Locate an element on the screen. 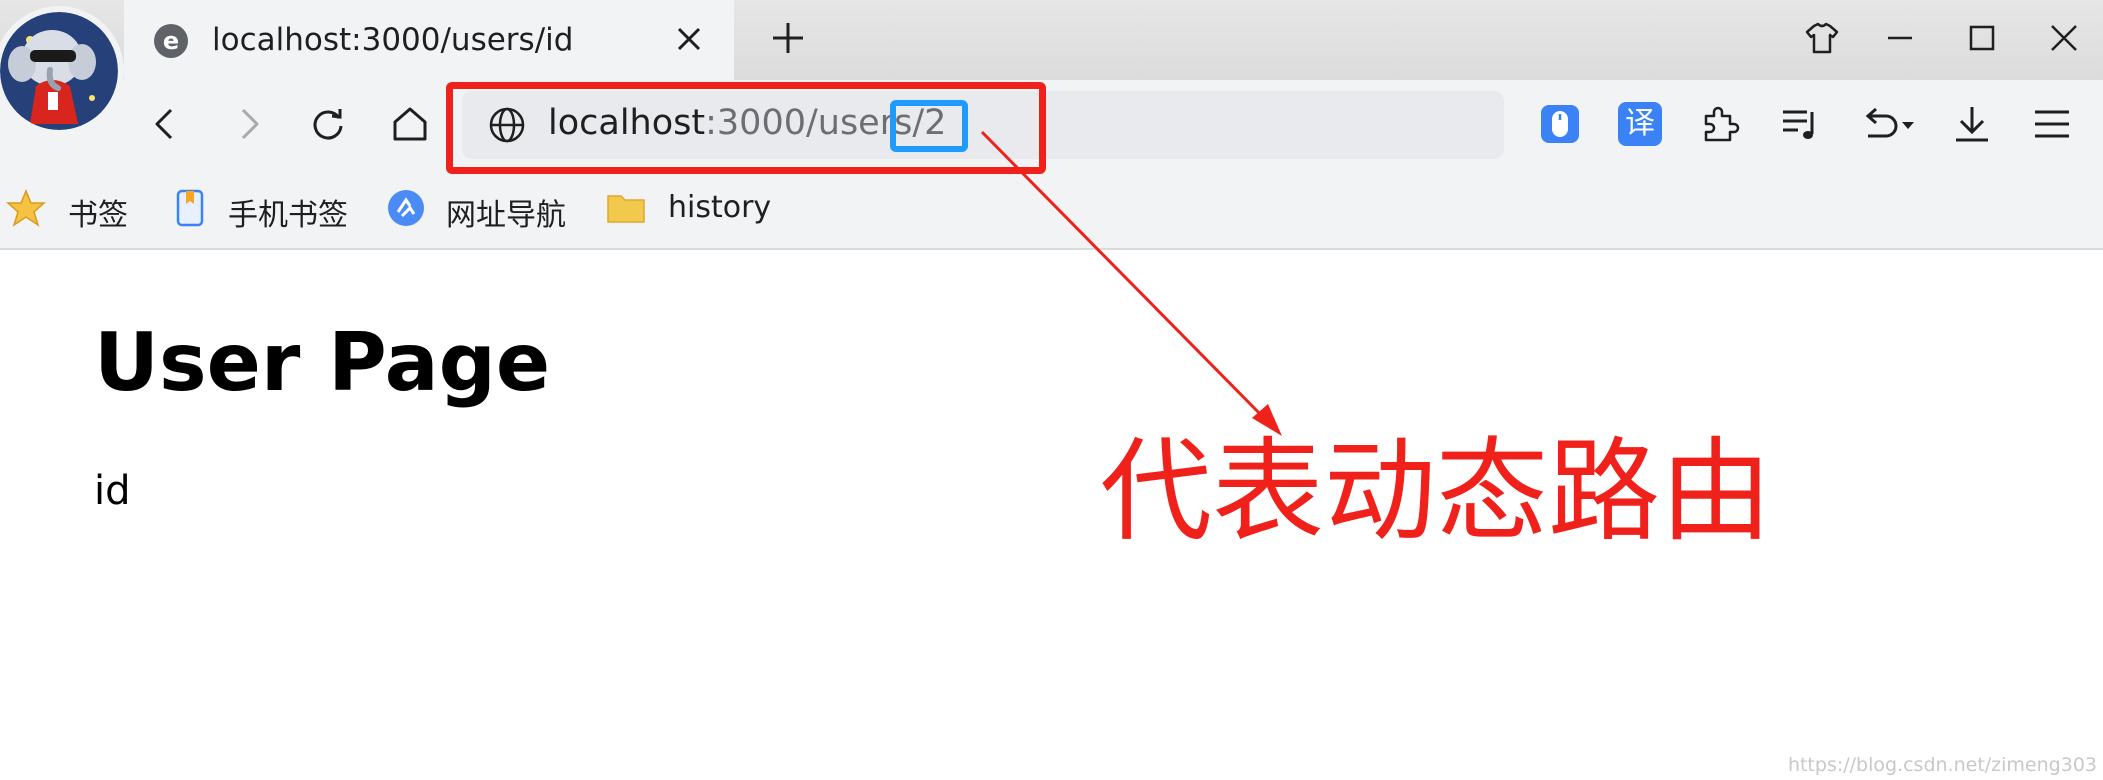  reload-icon is located at coordinates (328, 124).